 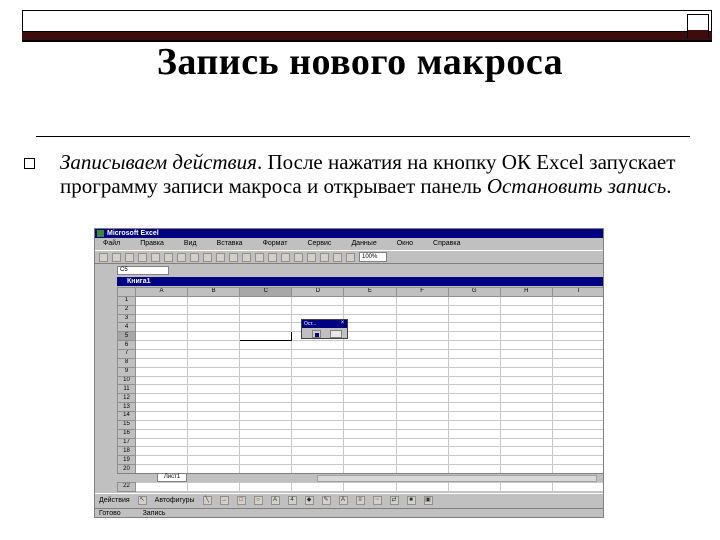 I want to click on select-arrow-icon: ↖, so click(x=142, y=500).